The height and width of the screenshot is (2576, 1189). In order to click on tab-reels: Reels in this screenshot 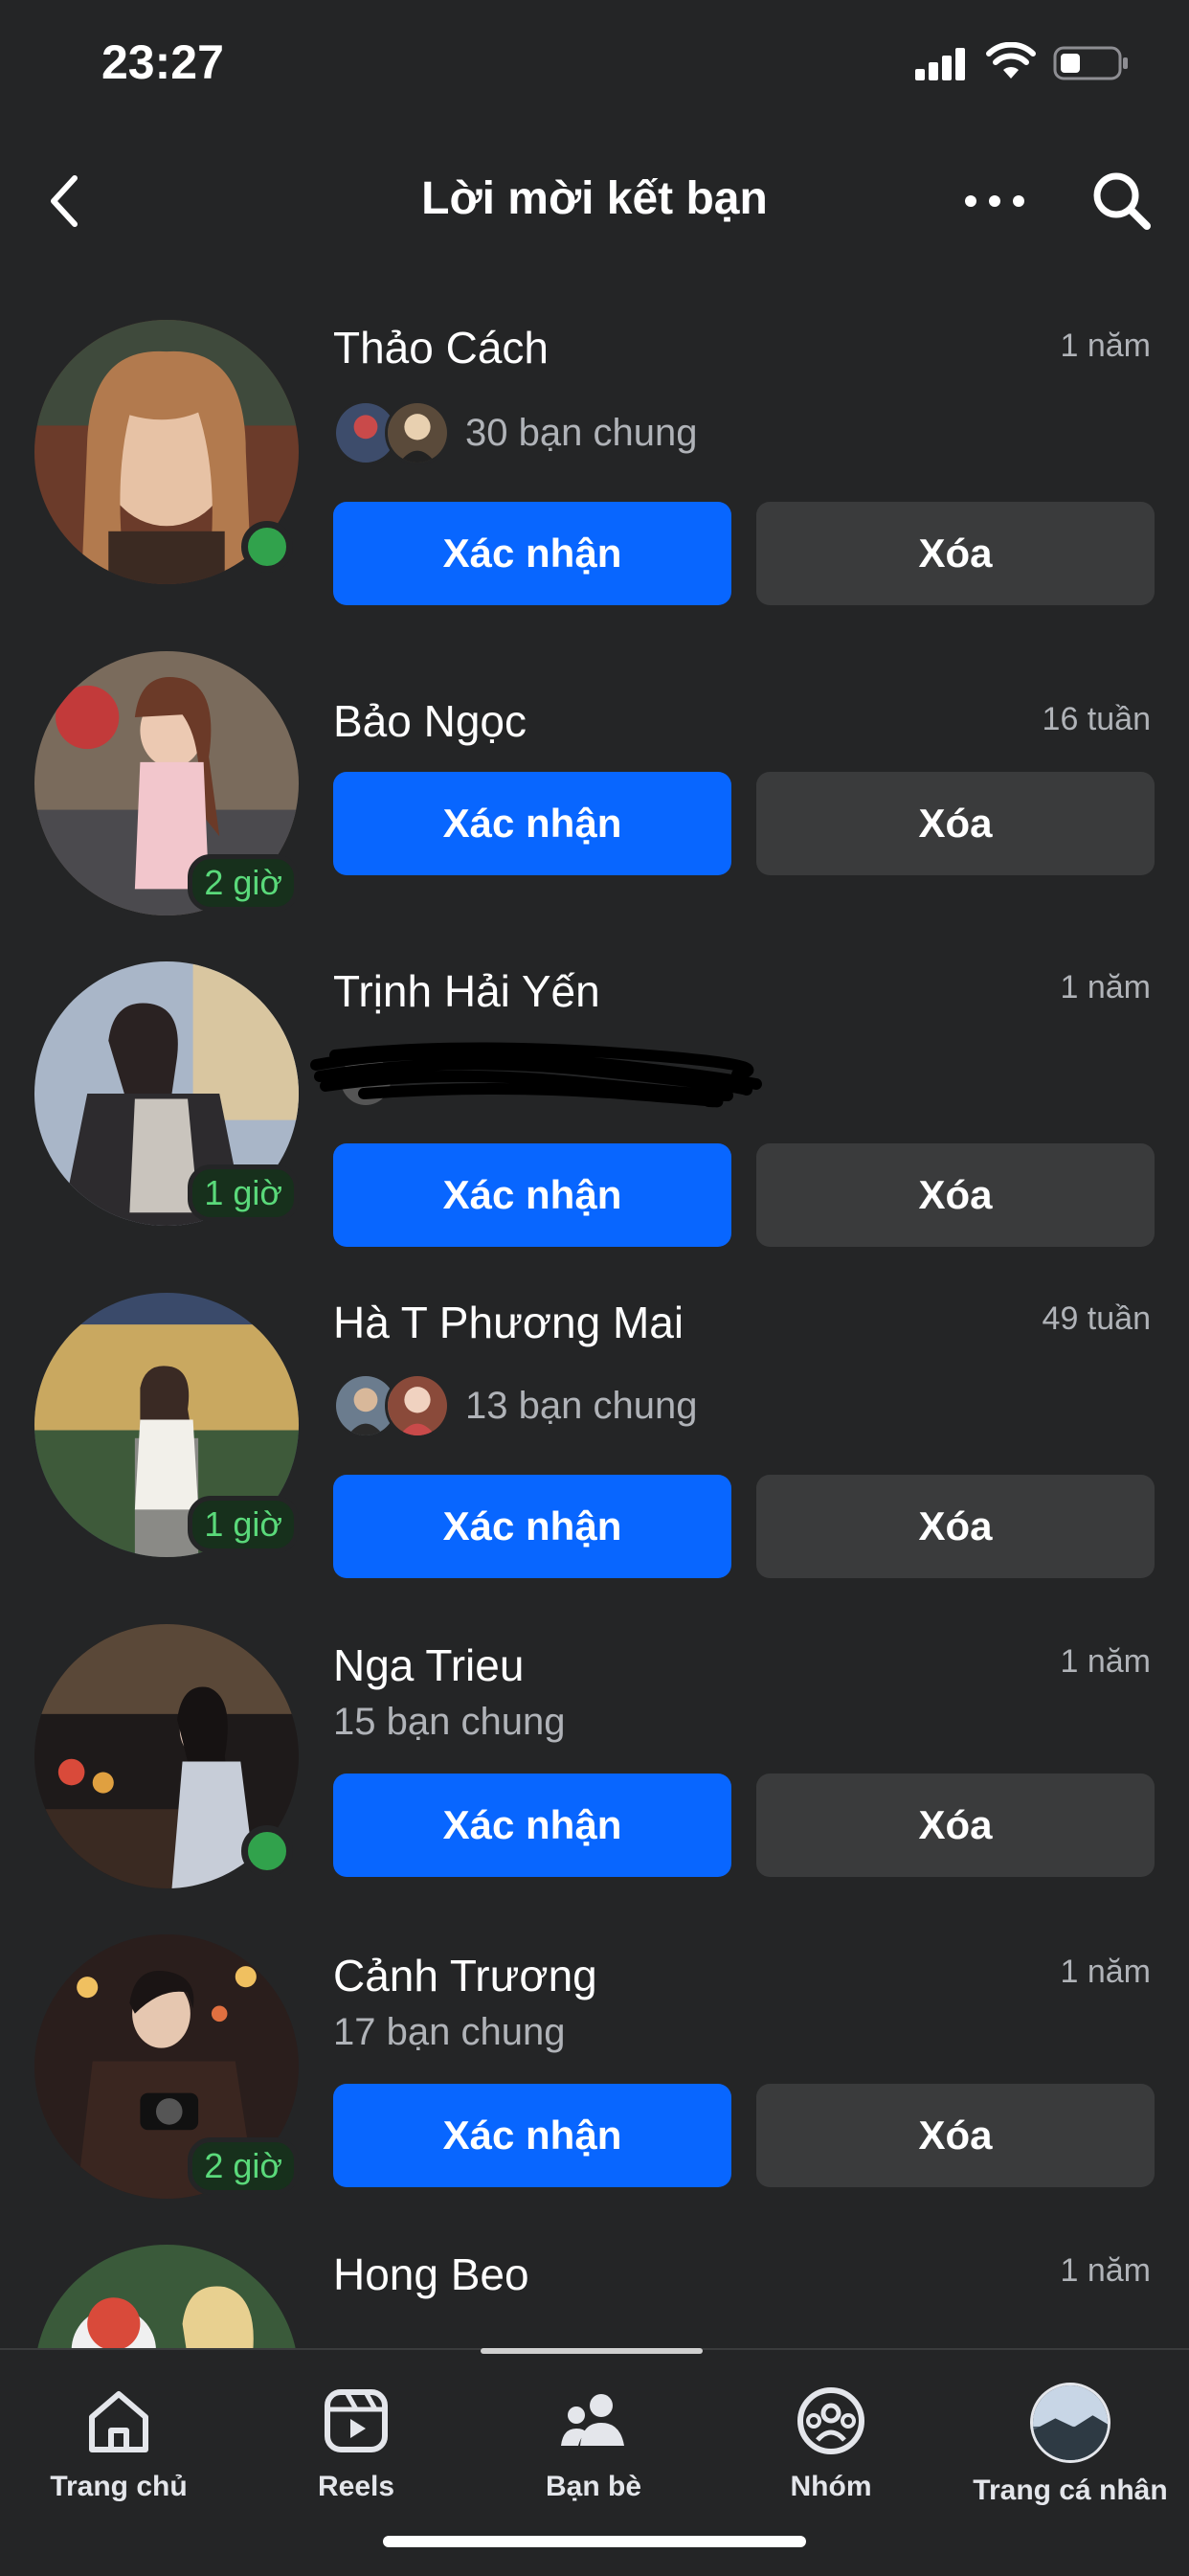, I will do `click(356, 2443)`.